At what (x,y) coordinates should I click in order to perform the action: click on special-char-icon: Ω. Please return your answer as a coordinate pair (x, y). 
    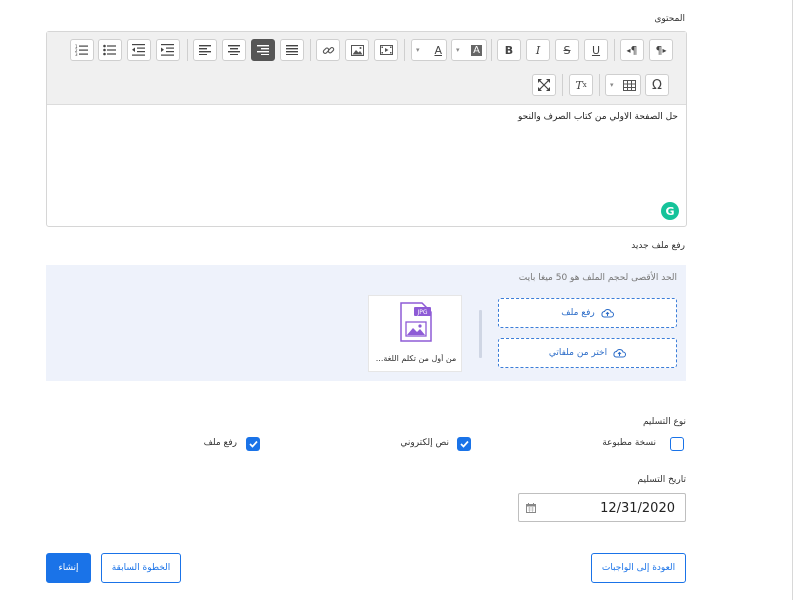
    Looking at the image, I should click on (657, 85).